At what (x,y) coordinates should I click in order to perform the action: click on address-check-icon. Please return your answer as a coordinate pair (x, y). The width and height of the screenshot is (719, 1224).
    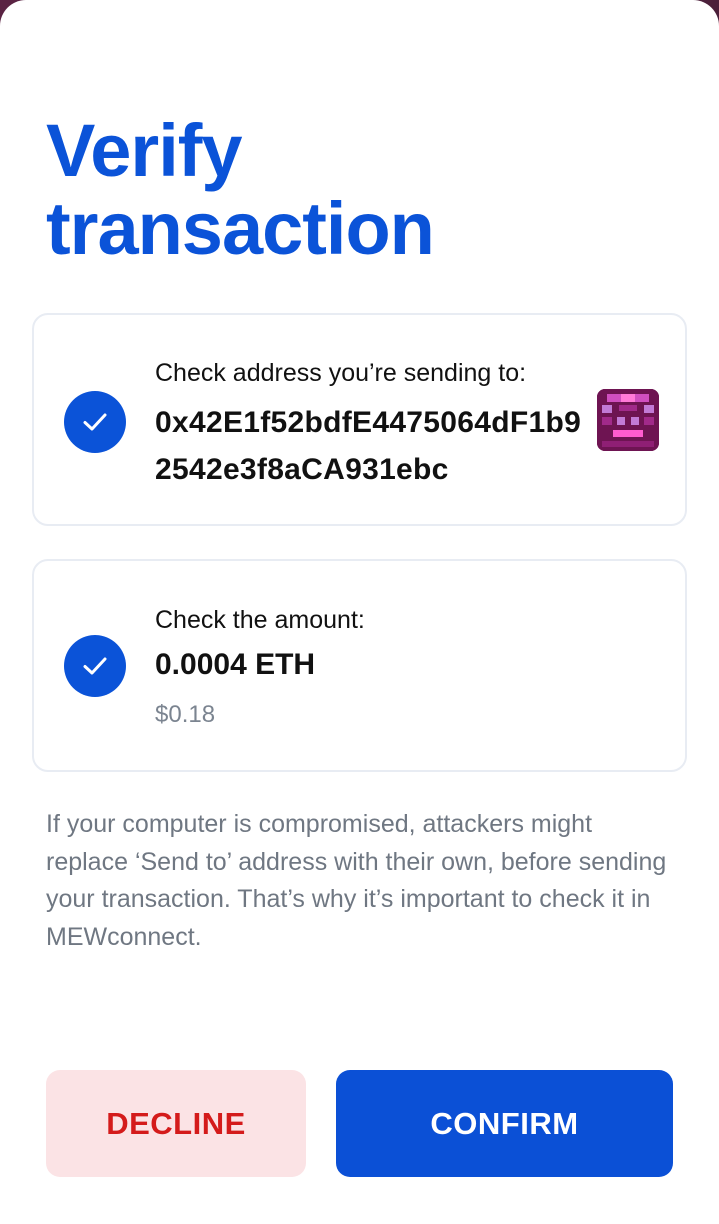
    Looking at the image, I should click on (95, 422).